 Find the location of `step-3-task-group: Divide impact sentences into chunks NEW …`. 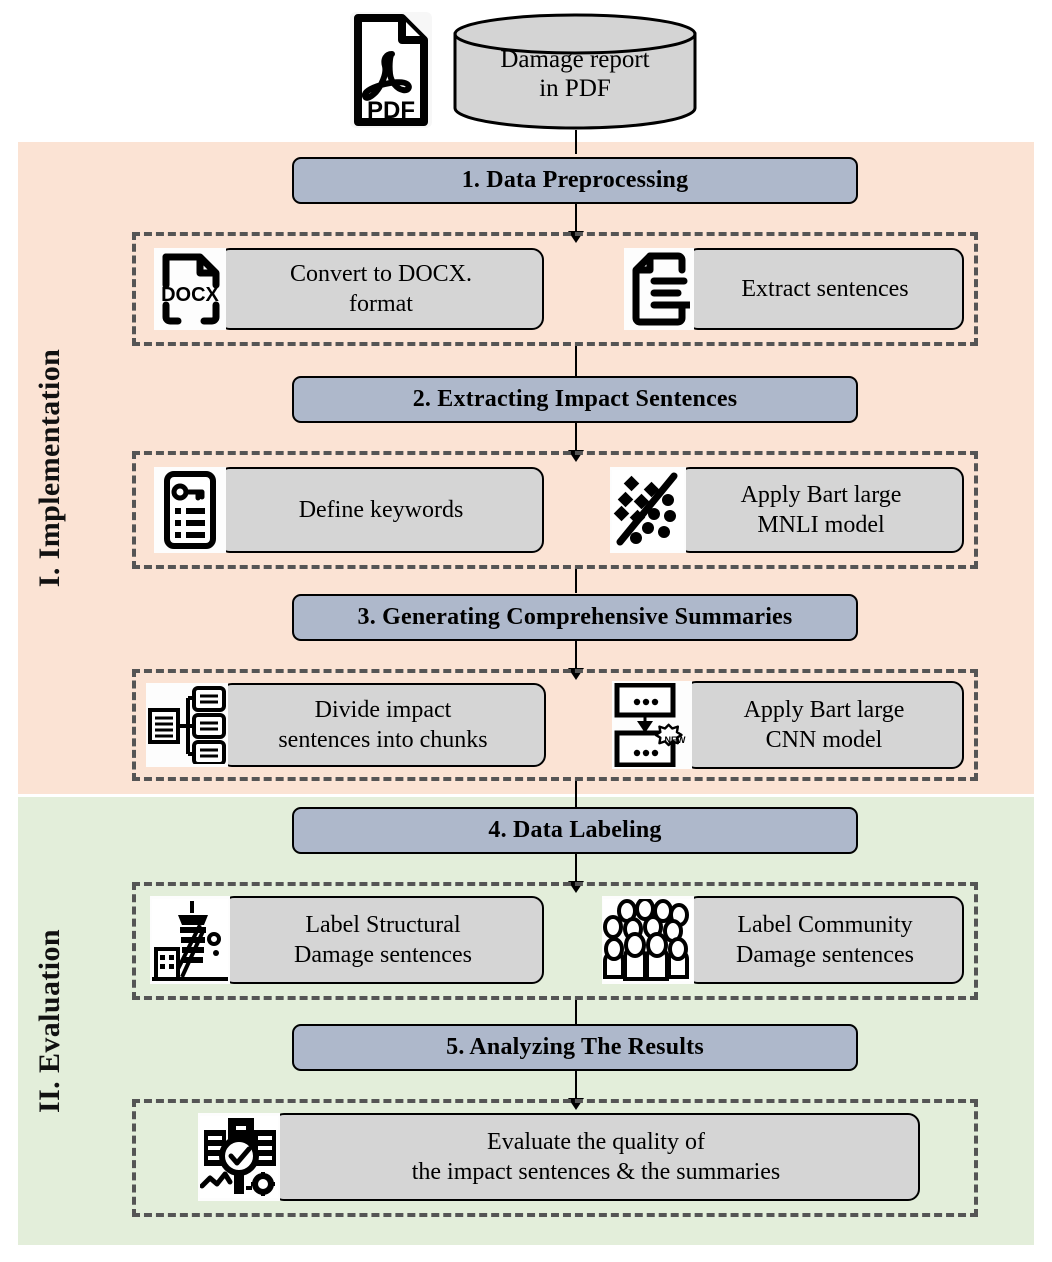

step-3-task-group: Divide impact sentences into chunks NEW … is located at coordinates (555, 725).